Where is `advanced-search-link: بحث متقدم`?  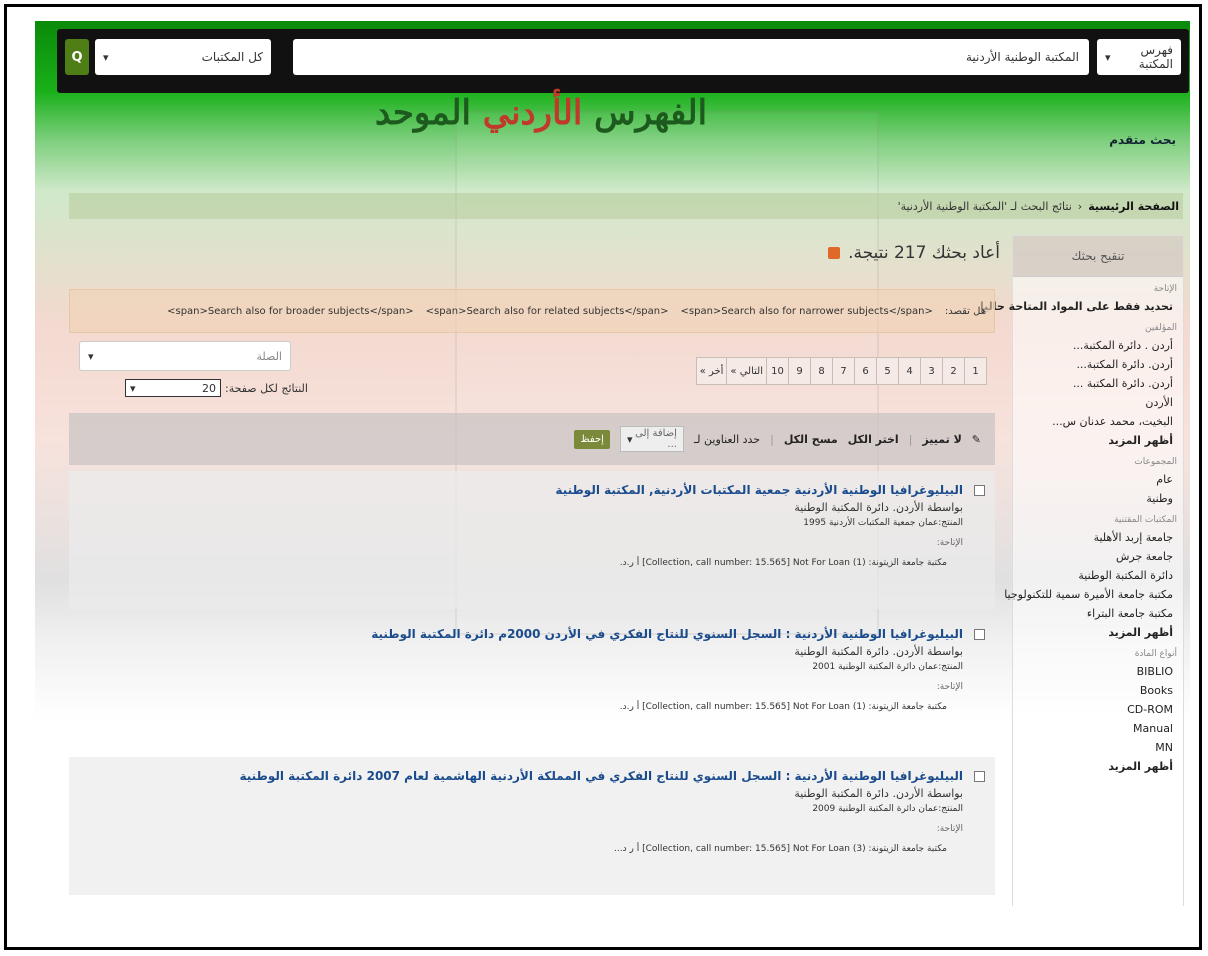 advanced-search-link: بحث متقدم is located at coordinates (1142, 140).